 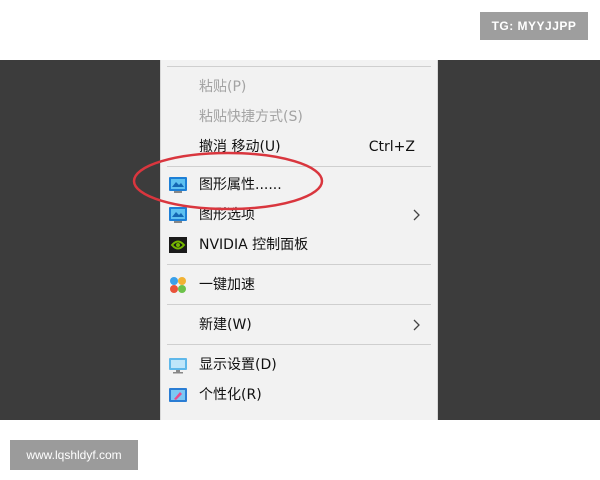 I want to click on menu-item-label: 撤消 移动(U), so click(x=240, y=147).